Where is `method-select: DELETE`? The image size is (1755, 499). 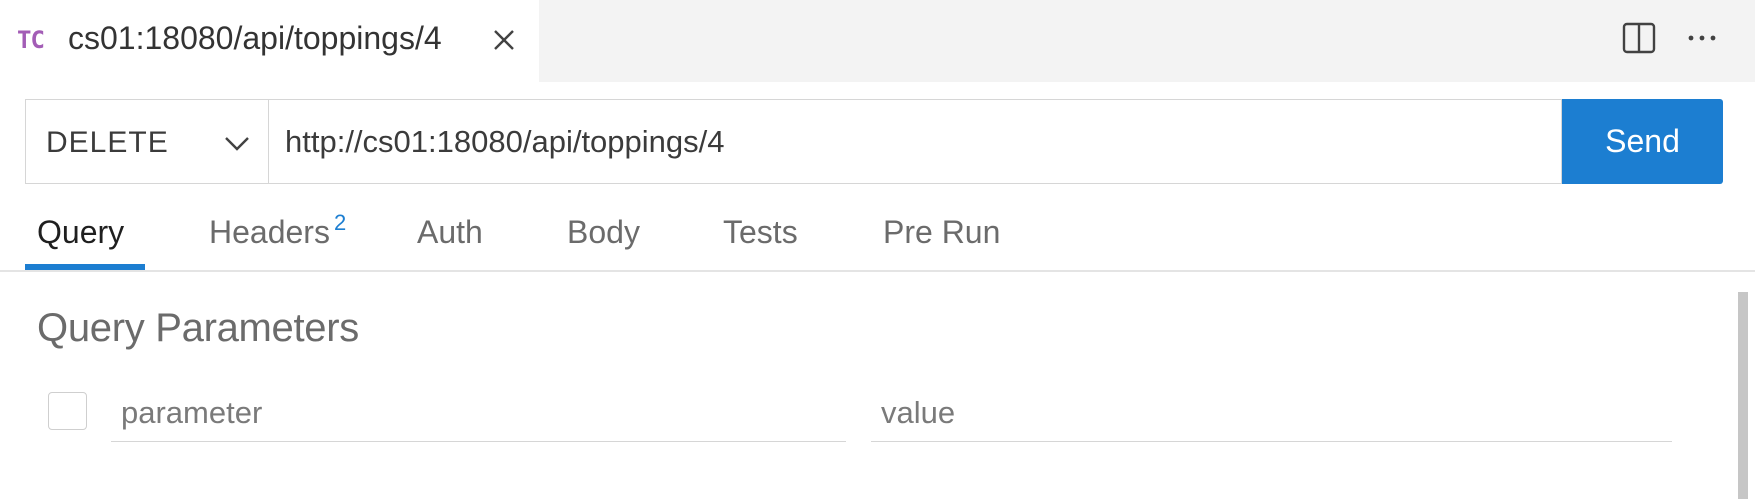 method-select: DELETE is located at coordinates (147, 141).